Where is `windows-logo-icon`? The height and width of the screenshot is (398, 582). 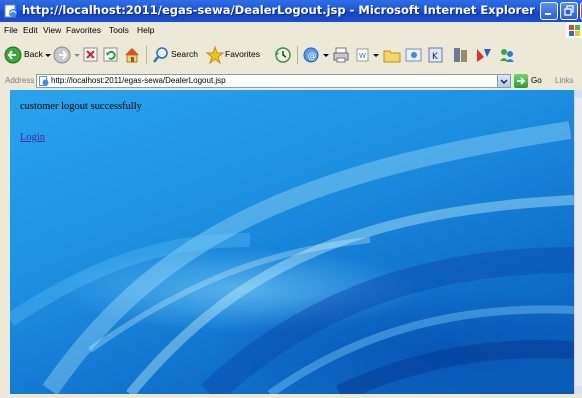 windows-logo-icon is located at coordinates (574, 30).